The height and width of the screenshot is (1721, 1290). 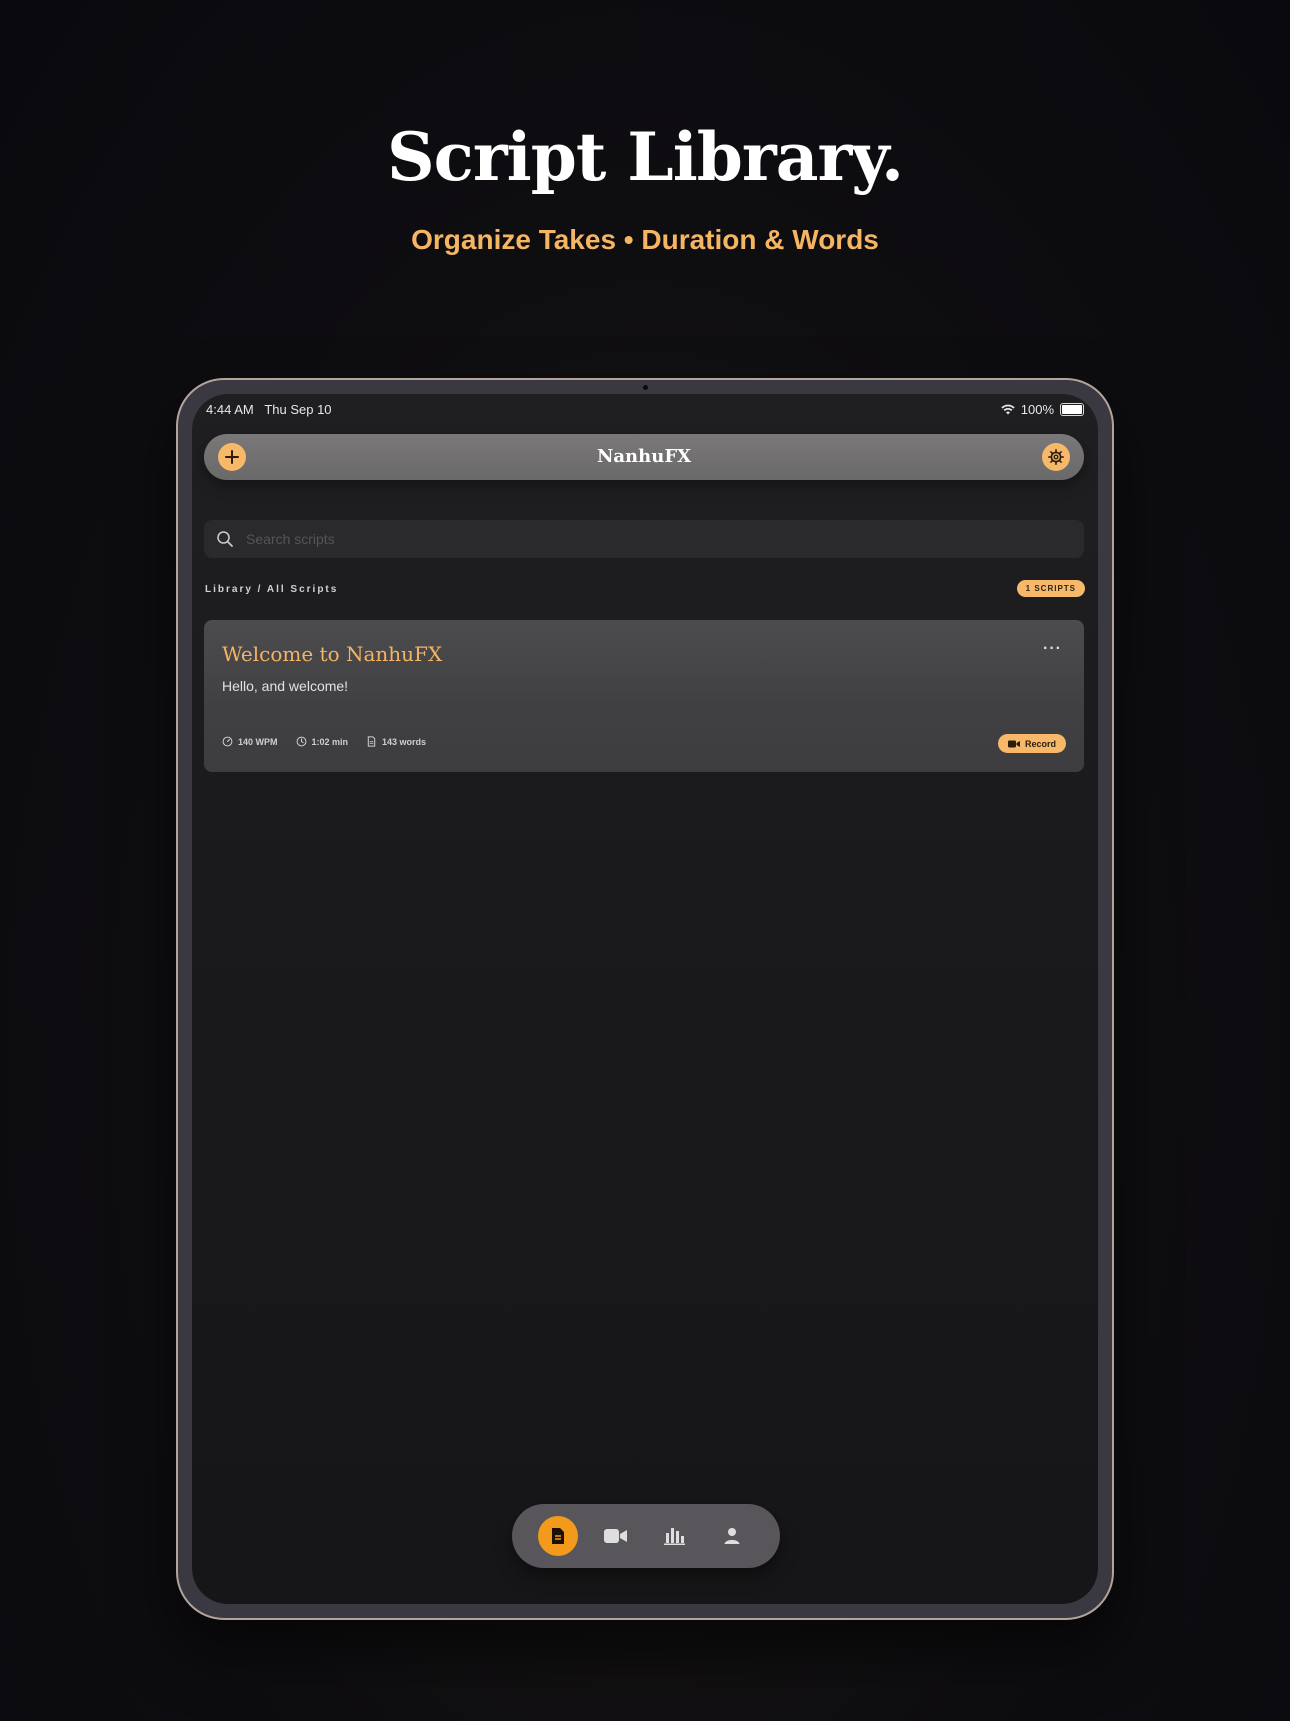 I want to click on gear-icon, so click(x=1056, y=457).